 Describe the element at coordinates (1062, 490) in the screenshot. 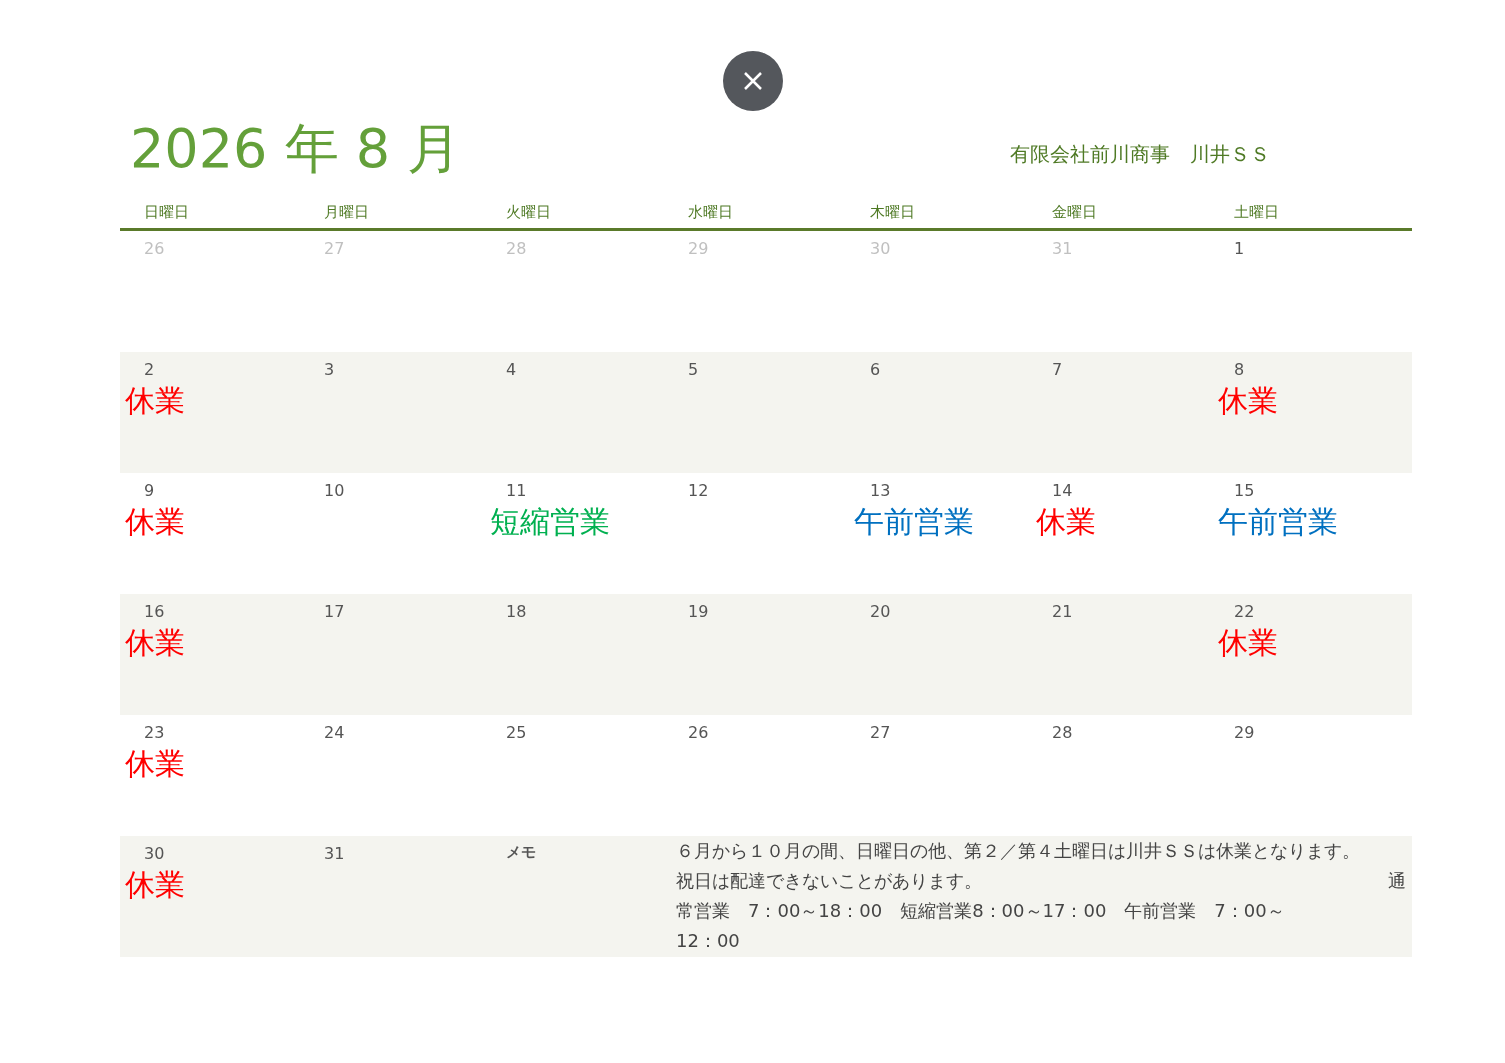

I see `day-number: 14` at that location.